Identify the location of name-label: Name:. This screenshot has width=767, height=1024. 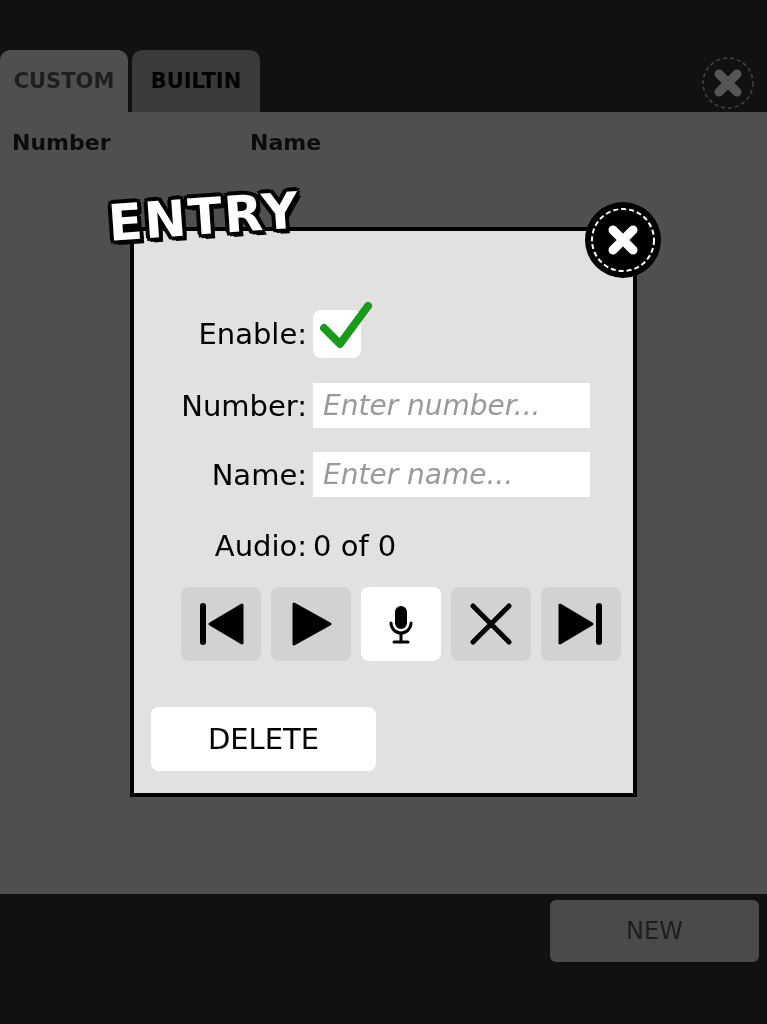
(259, 474).